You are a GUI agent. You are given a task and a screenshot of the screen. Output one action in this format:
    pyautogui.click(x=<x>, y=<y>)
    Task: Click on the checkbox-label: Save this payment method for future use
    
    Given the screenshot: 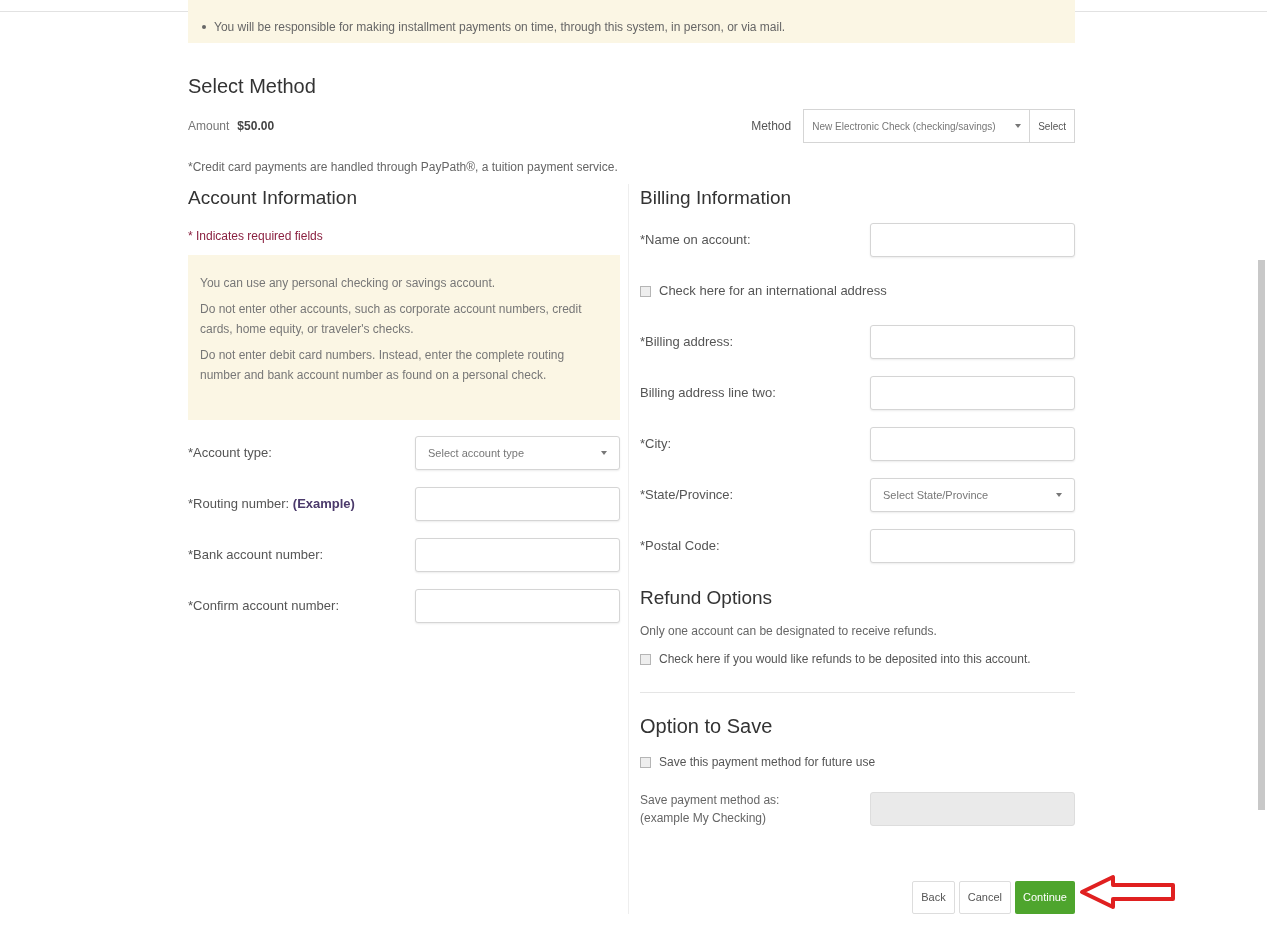 What is the action you would take?
    pyautogui.click(x=767, y=762)
    